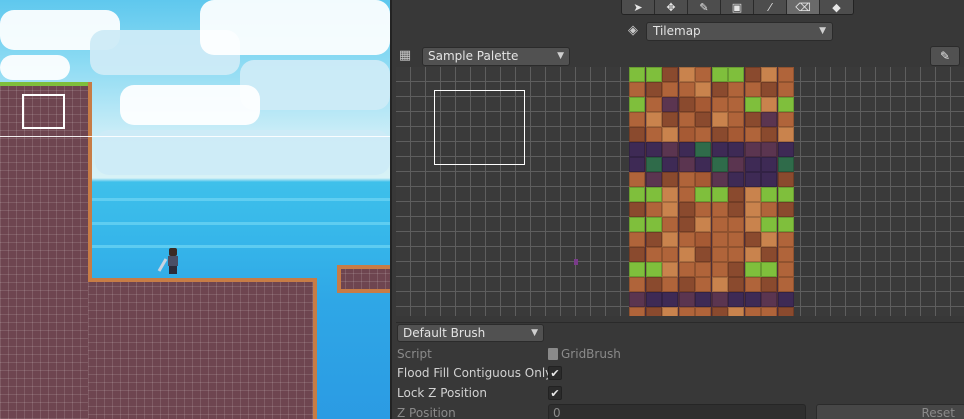 Image resolution: width=964 pixels, height=419 pixels. I want to click on player-character, so click(169, 261).